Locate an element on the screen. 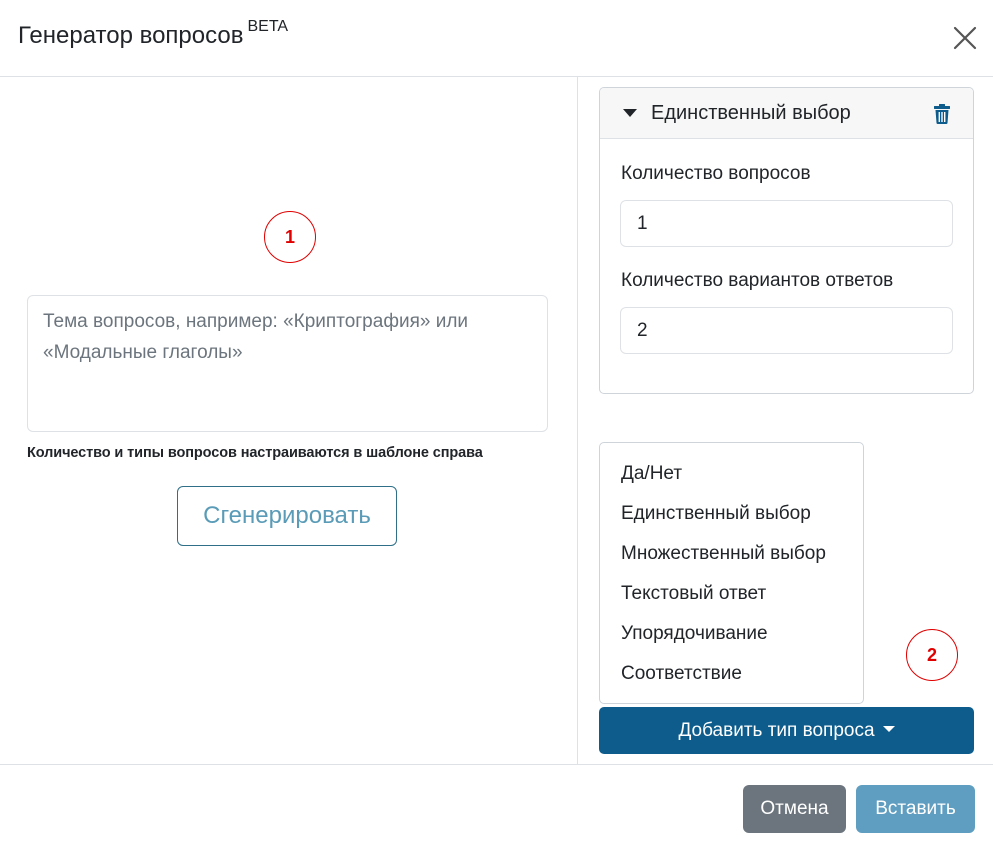 This screenshot has width=993, height=848. menu-item-matching: Соответствие is located at coordinates (731, 674).